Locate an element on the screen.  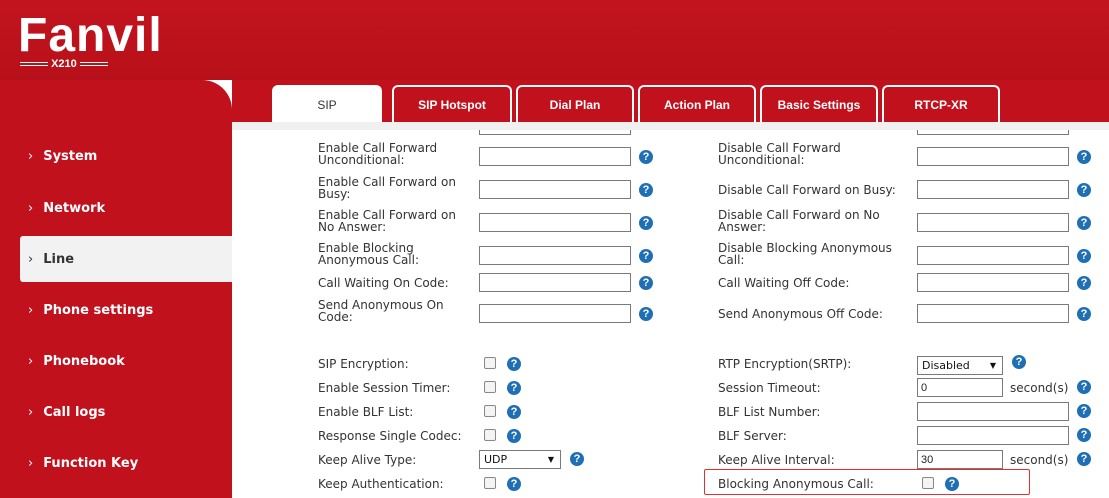
tab-action-plan: Action Plan is located at coordinates (697, 104).